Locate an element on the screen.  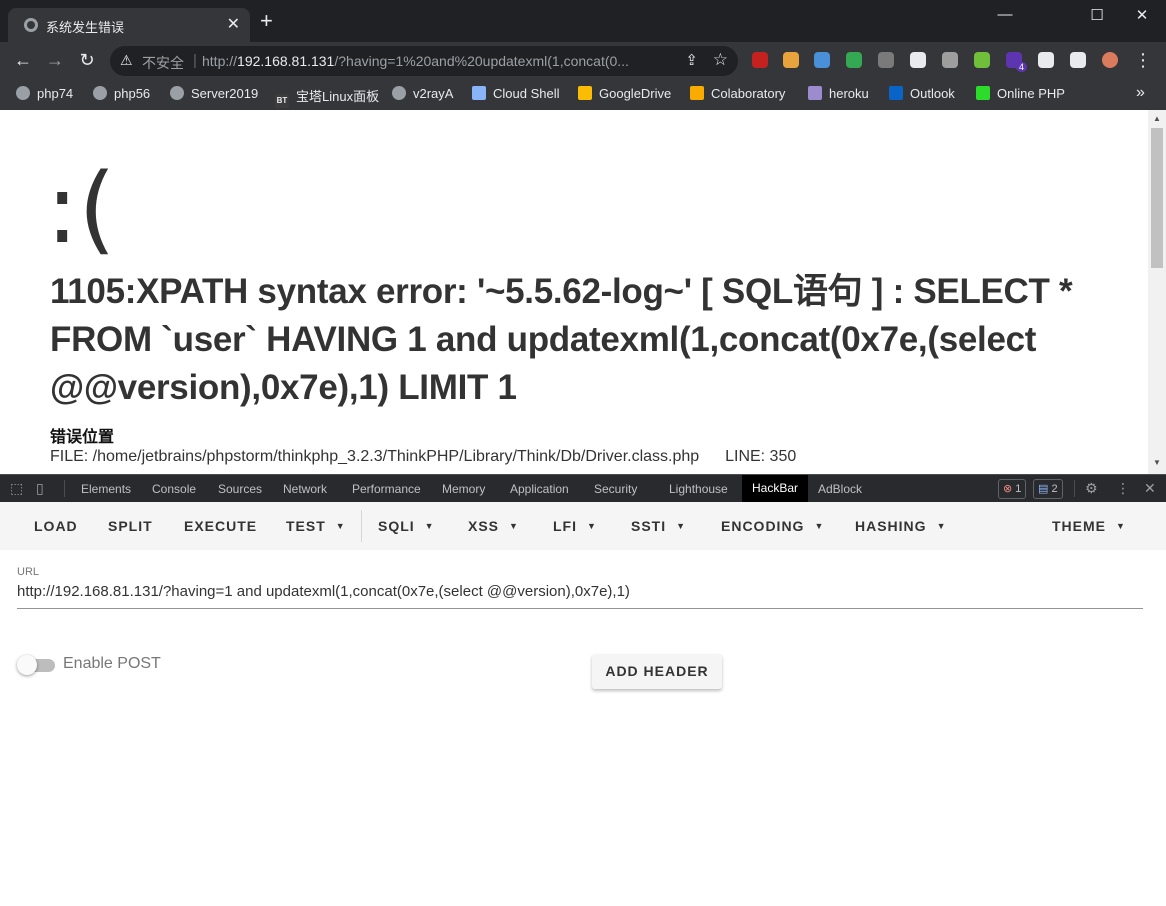
scroll-down-icon: ▼ is located at coordinates (1157, 462).